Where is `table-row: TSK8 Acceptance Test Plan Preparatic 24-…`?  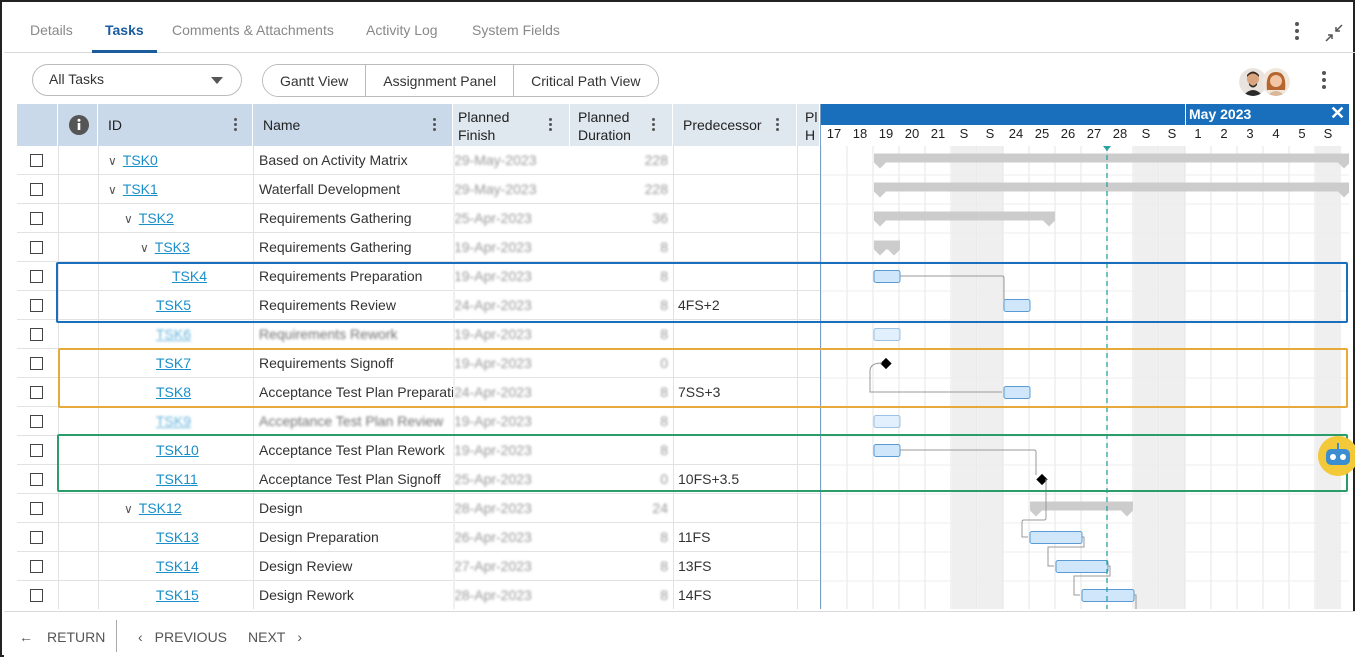 table-row: TSK8 Acceptance Test Plan Preparatic 24-… is located at coordinates (418, 392).